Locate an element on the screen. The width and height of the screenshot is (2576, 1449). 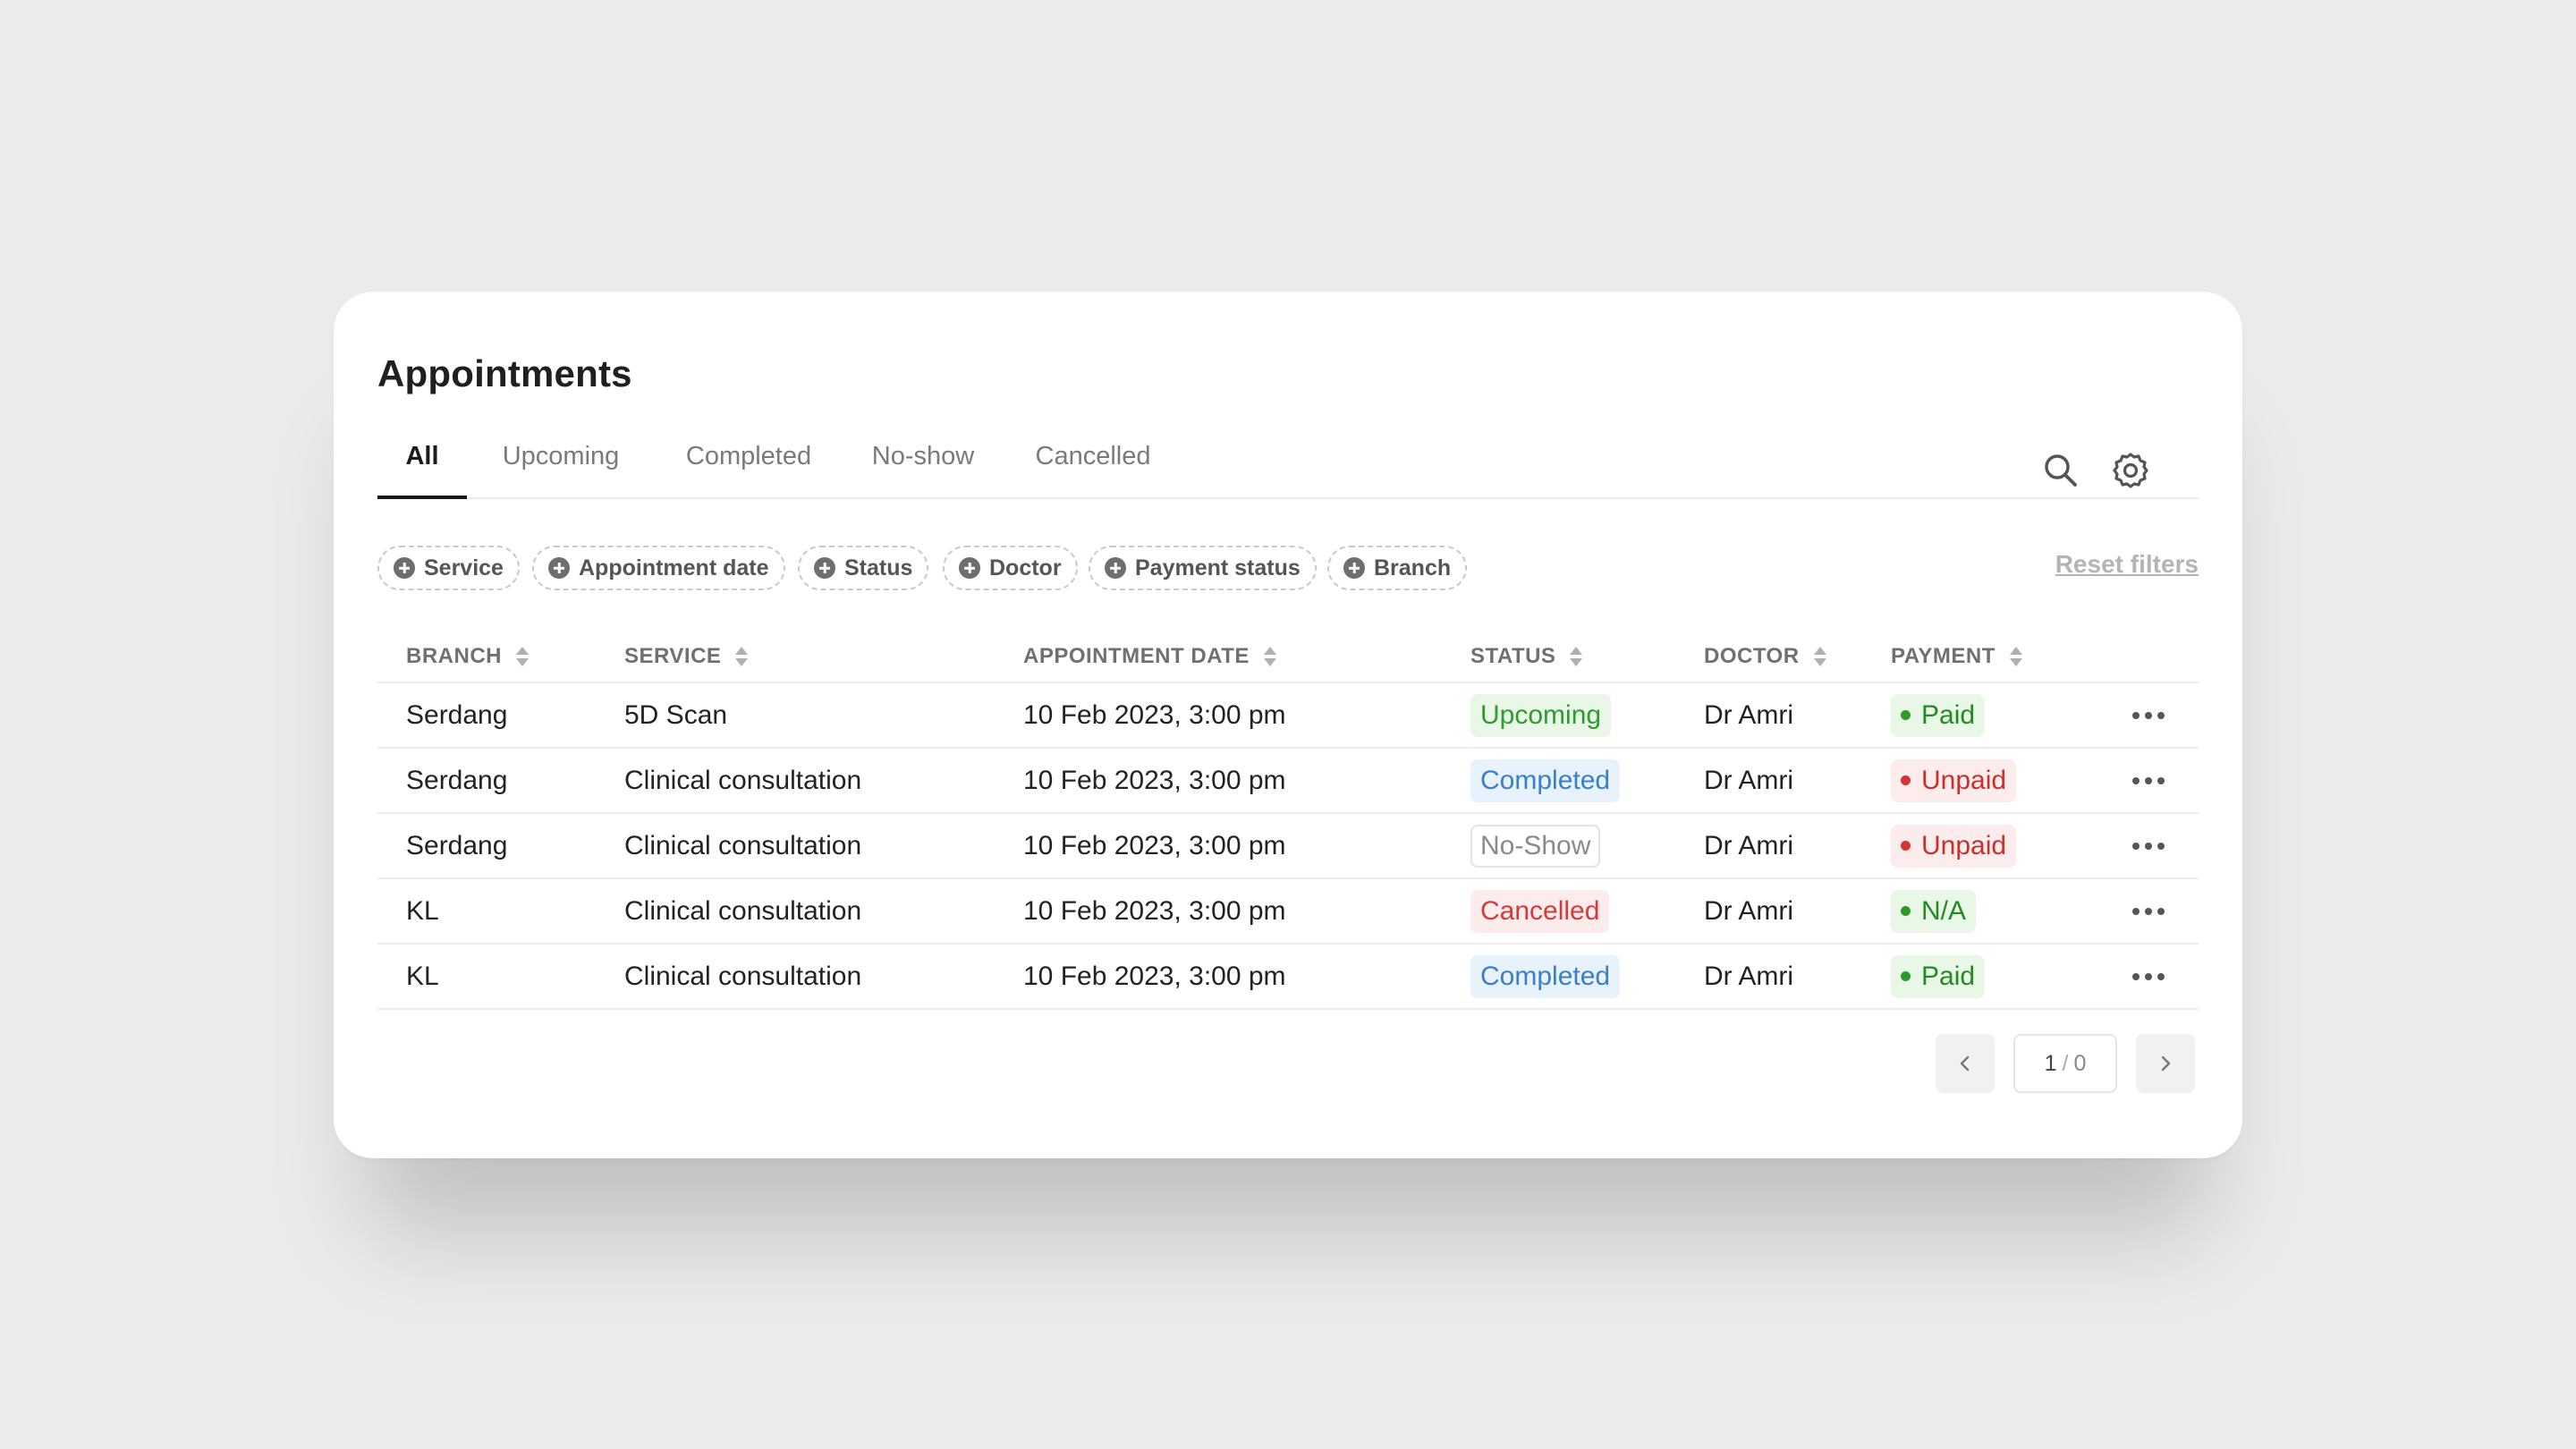
payment-badge: N/A is located at coordinates (1934, 911).